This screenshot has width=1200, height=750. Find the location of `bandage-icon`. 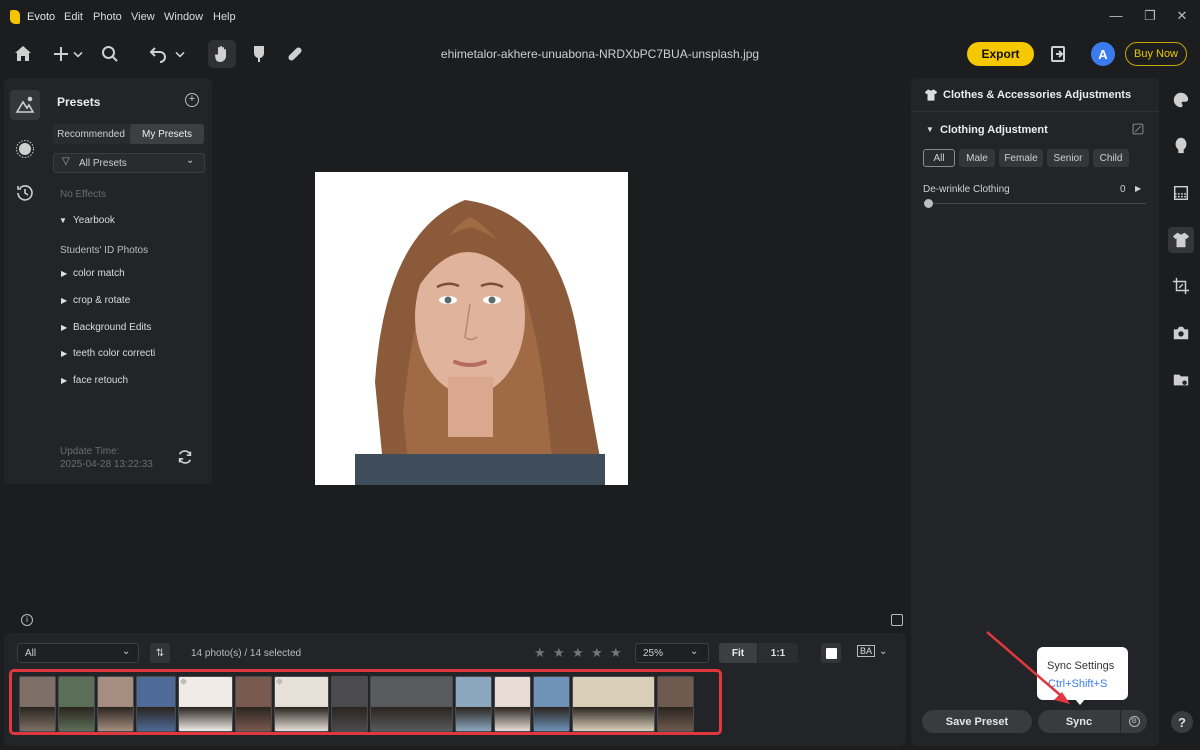

bandage-icon is located at coordinates (295, 54).